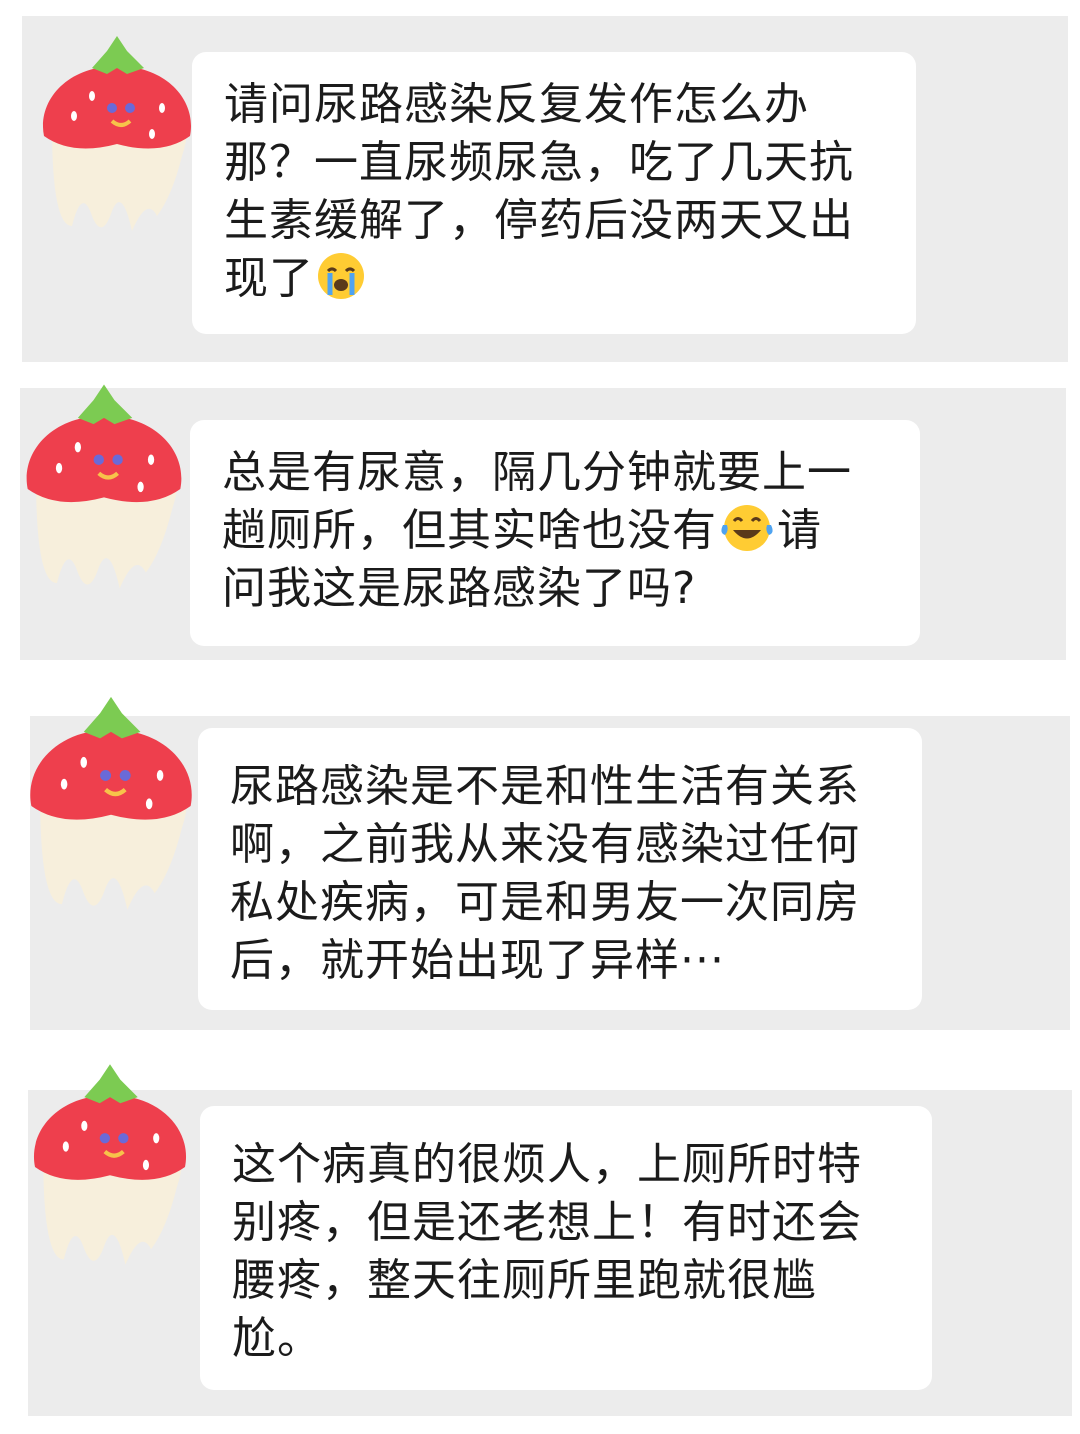  What do you see at coordinates (341, 276) in the screenshot?
I see `crying-face-emoji` at bounding box center [341, 276].